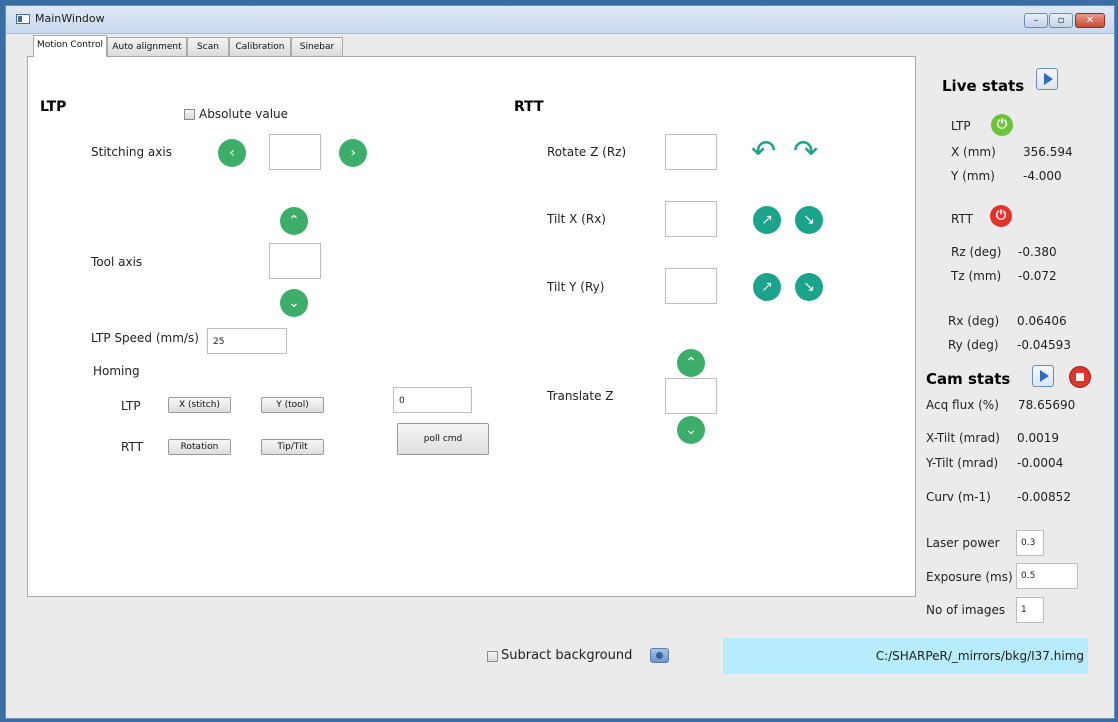 The height and width of the screenshot is (722, 1118). What do you see at coordinates (1044, 345) in the screenshot?
I see `ry-deg-value: -0.04593` at bounding box center [1044, 345].